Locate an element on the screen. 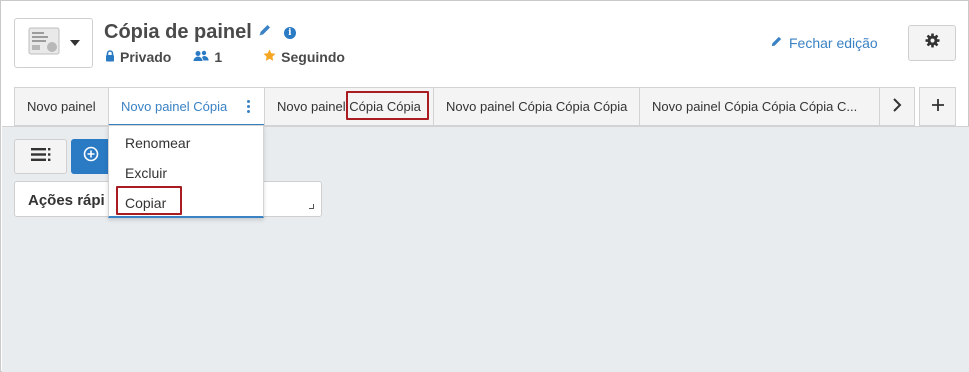 This screenshot has width=969, height=372. resize-handle-icon is located at coordinates (311, 206).